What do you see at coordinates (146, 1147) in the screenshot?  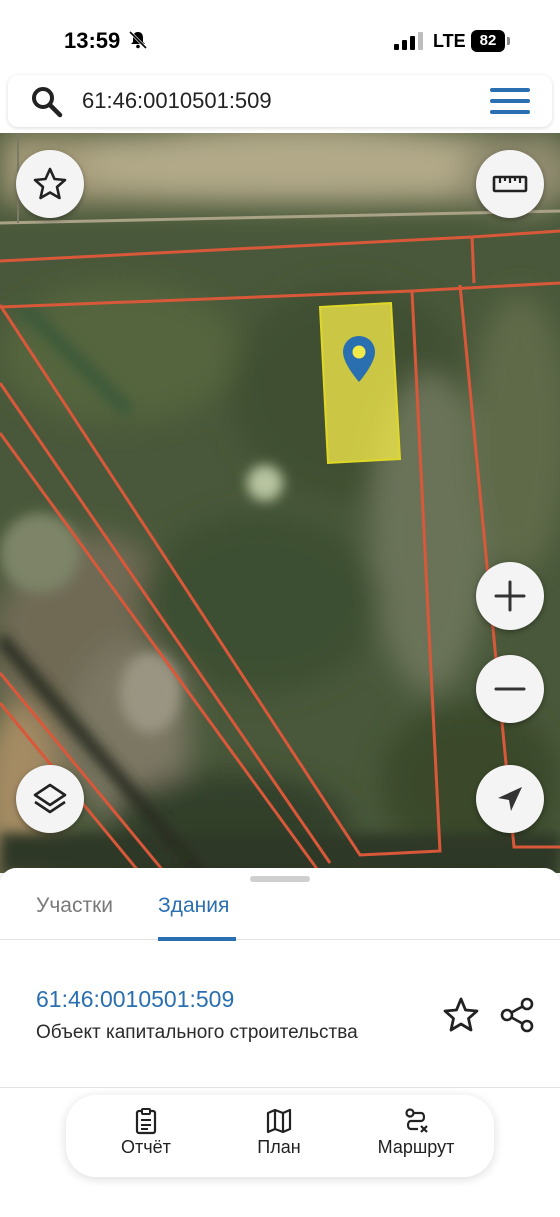 I see `report-label: Отчёт` at bounding box center [146, 1147].